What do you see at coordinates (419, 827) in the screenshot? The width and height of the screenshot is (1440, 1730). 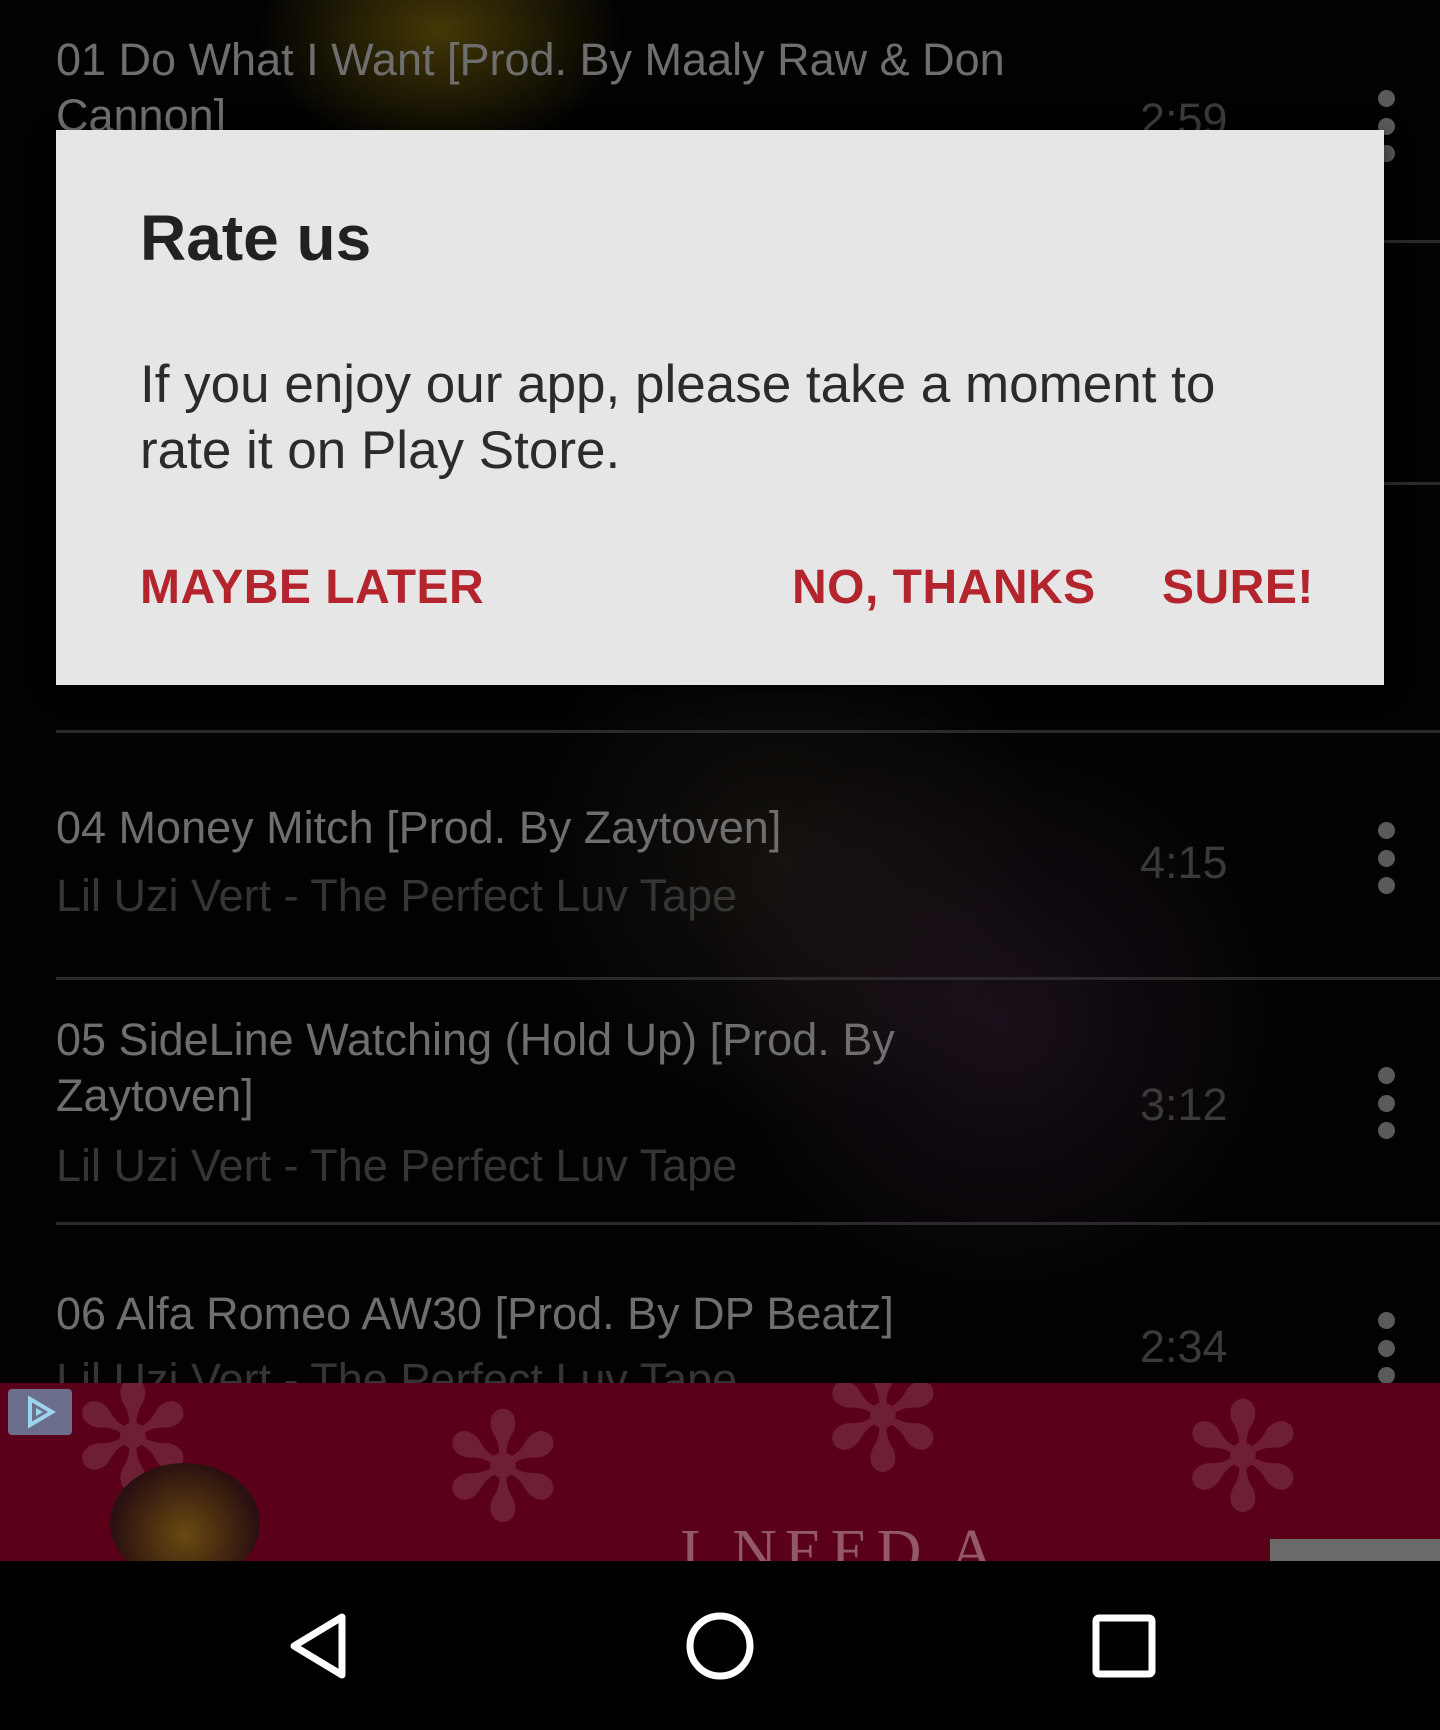 I see `track-title: 04 Money Mitch [Prod. By Zaytoven]` at bounding box center [419, 827].